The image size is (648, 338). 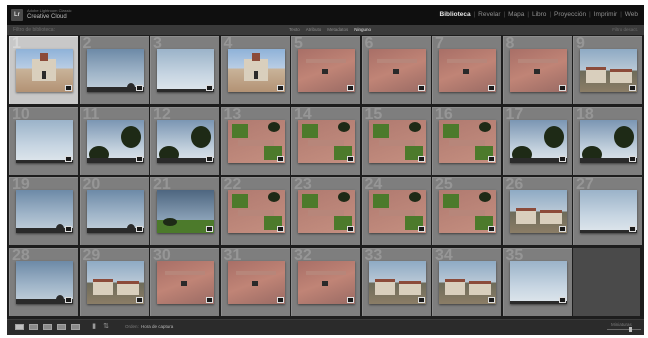 I want to click on module-6: Web, so click(x=631, y=15).